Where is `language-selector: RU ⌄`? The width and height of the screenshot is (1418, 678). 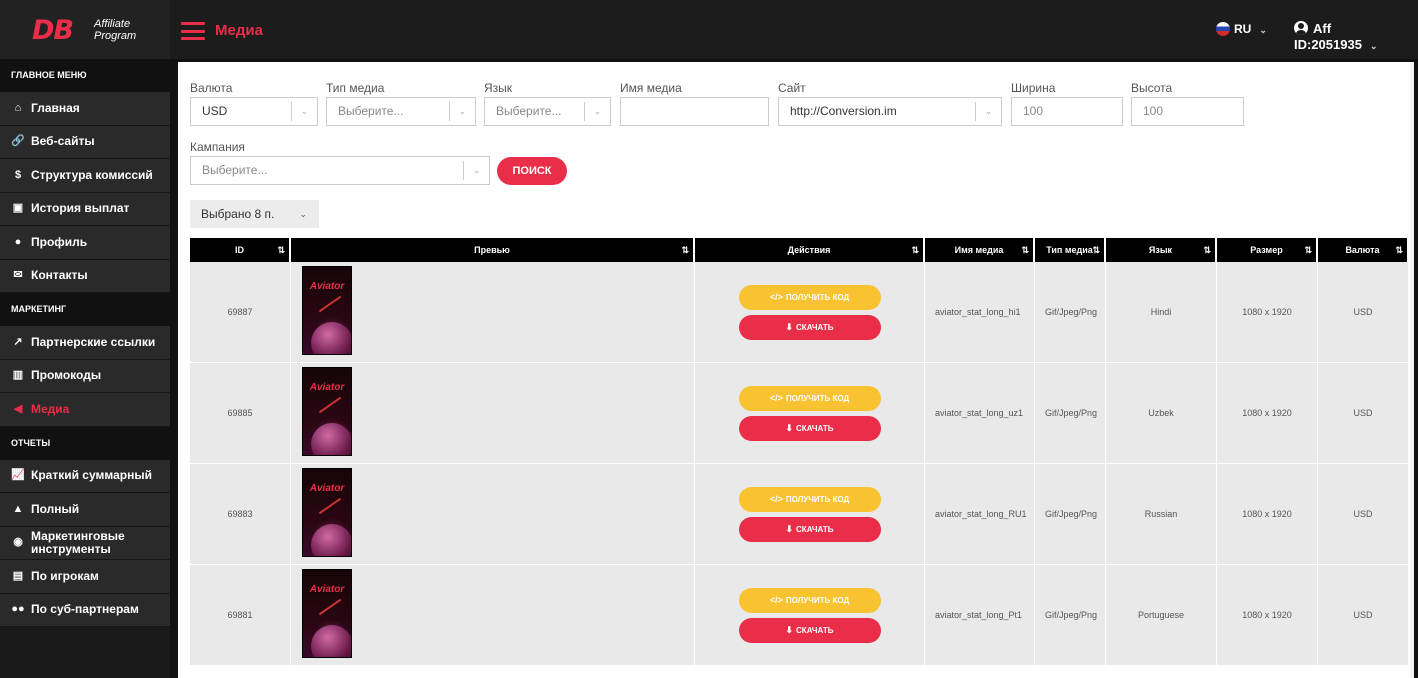
language-selector: RU ⌄ is located at coordinates (1241, 29).